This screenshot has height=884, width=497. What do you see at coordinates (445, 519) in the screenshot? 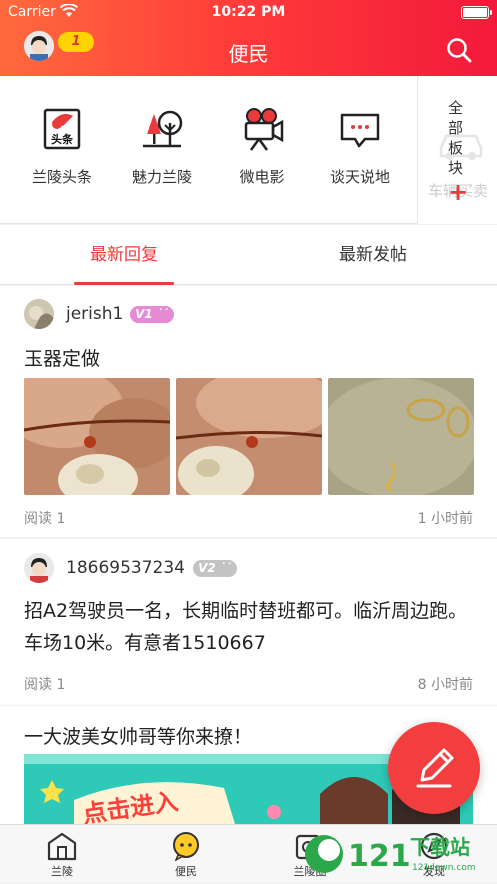
I see `post-time: 1 小时前` at bounding box center [445, 519].